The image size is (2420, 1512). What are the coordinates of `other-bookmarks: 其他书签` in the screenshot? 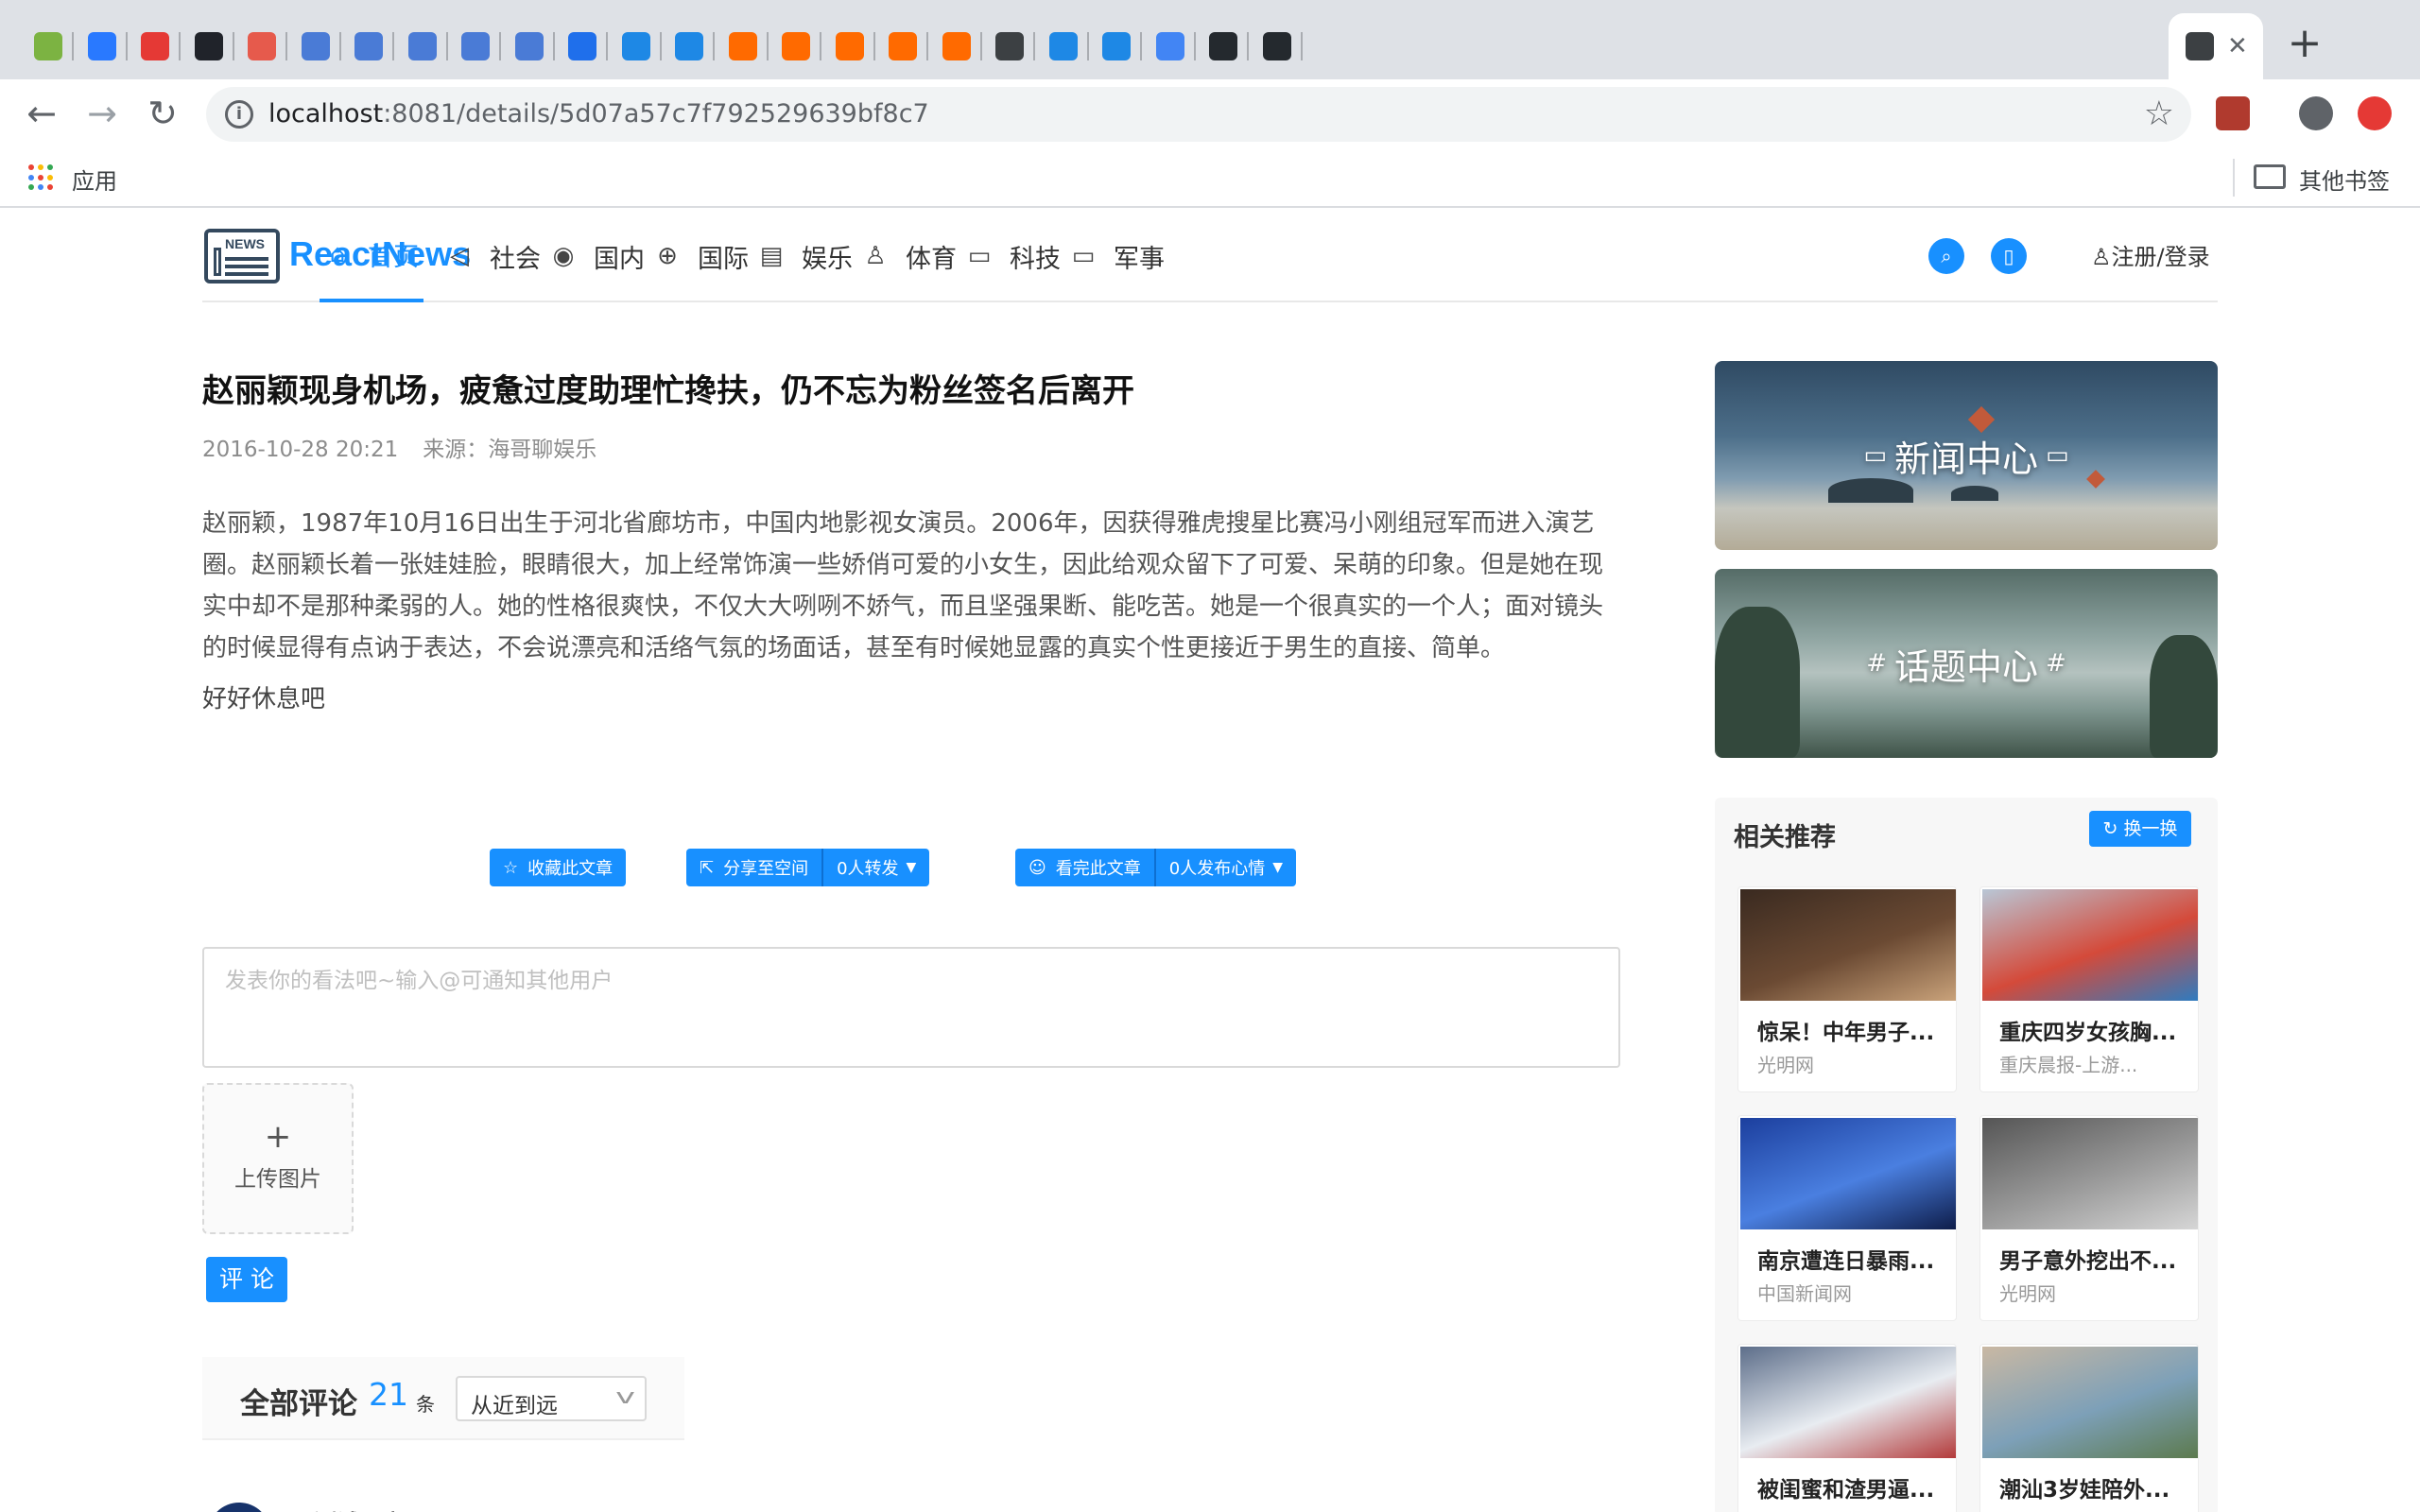 It's located at (2345, 179).